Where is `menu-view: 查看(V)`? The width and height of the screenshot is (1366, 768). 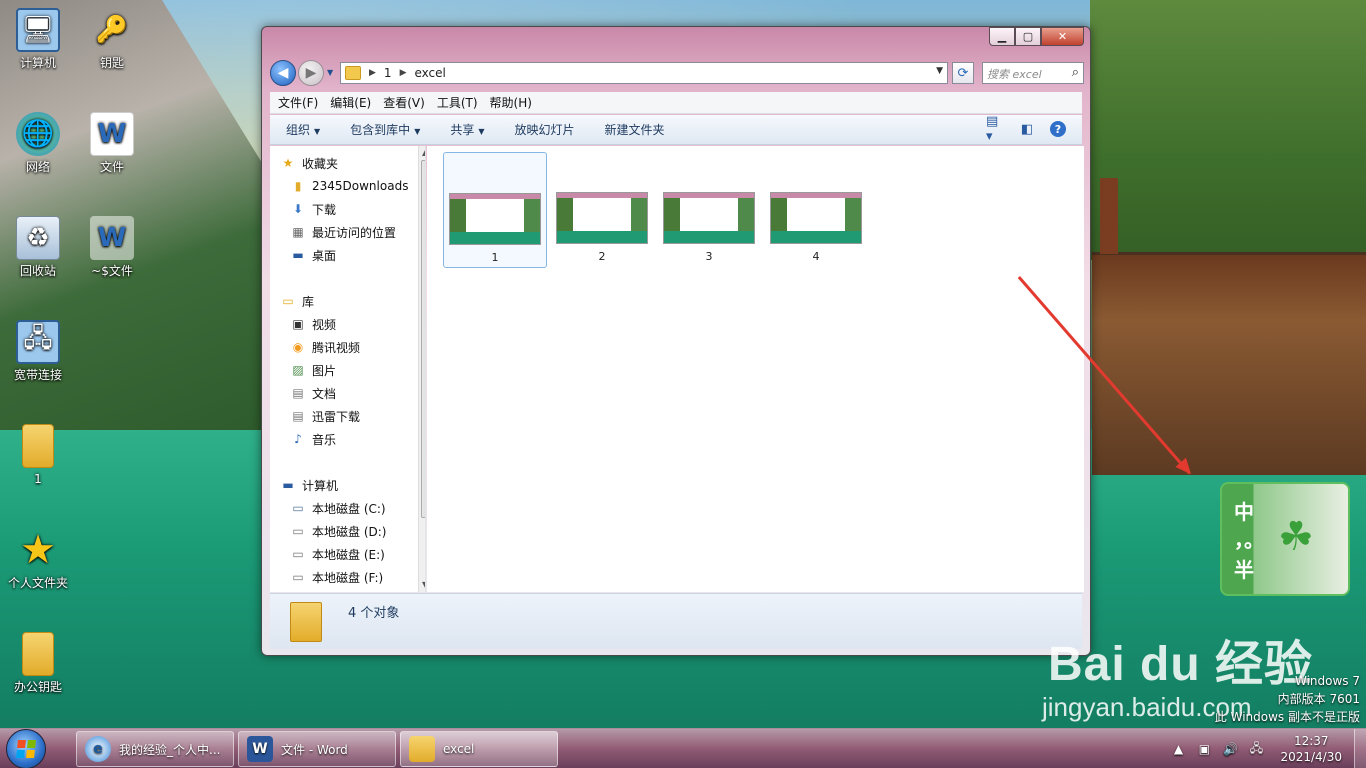
menu-view: 查看(V) is located at coordinates (404, 102).